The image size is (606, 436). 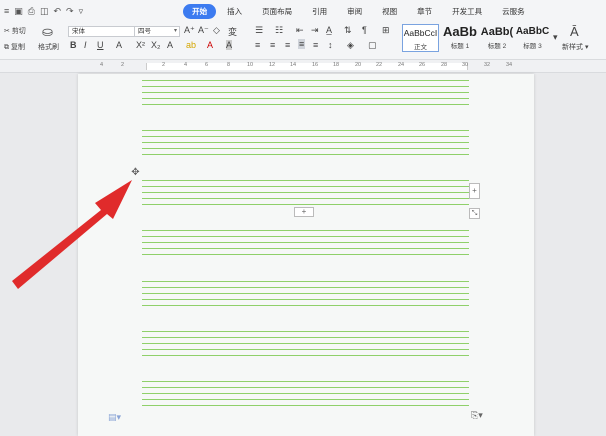 I want to click on arrow-shape, so click(x=72, y=234).